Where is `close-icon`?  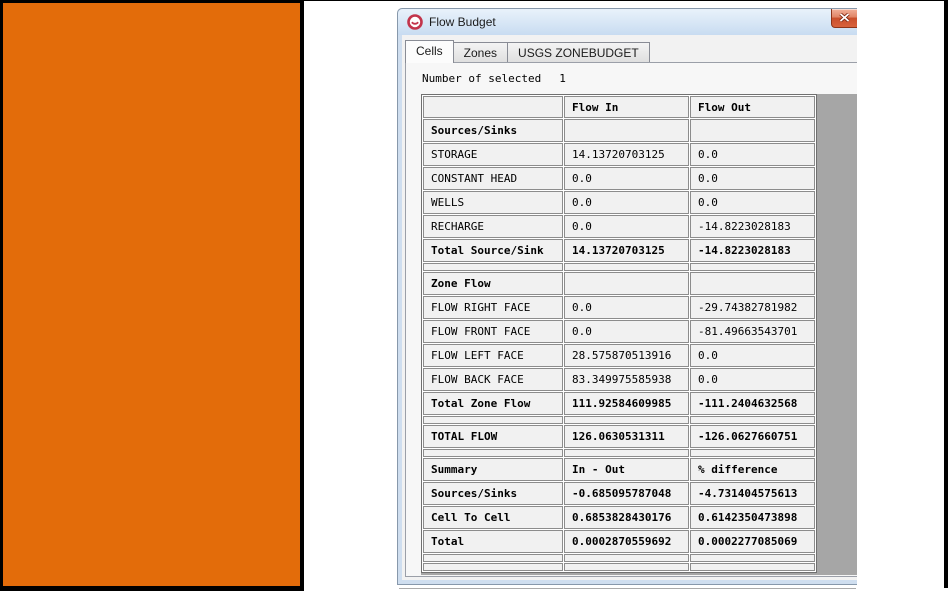 close-icon is located at coordinates (844, 18).